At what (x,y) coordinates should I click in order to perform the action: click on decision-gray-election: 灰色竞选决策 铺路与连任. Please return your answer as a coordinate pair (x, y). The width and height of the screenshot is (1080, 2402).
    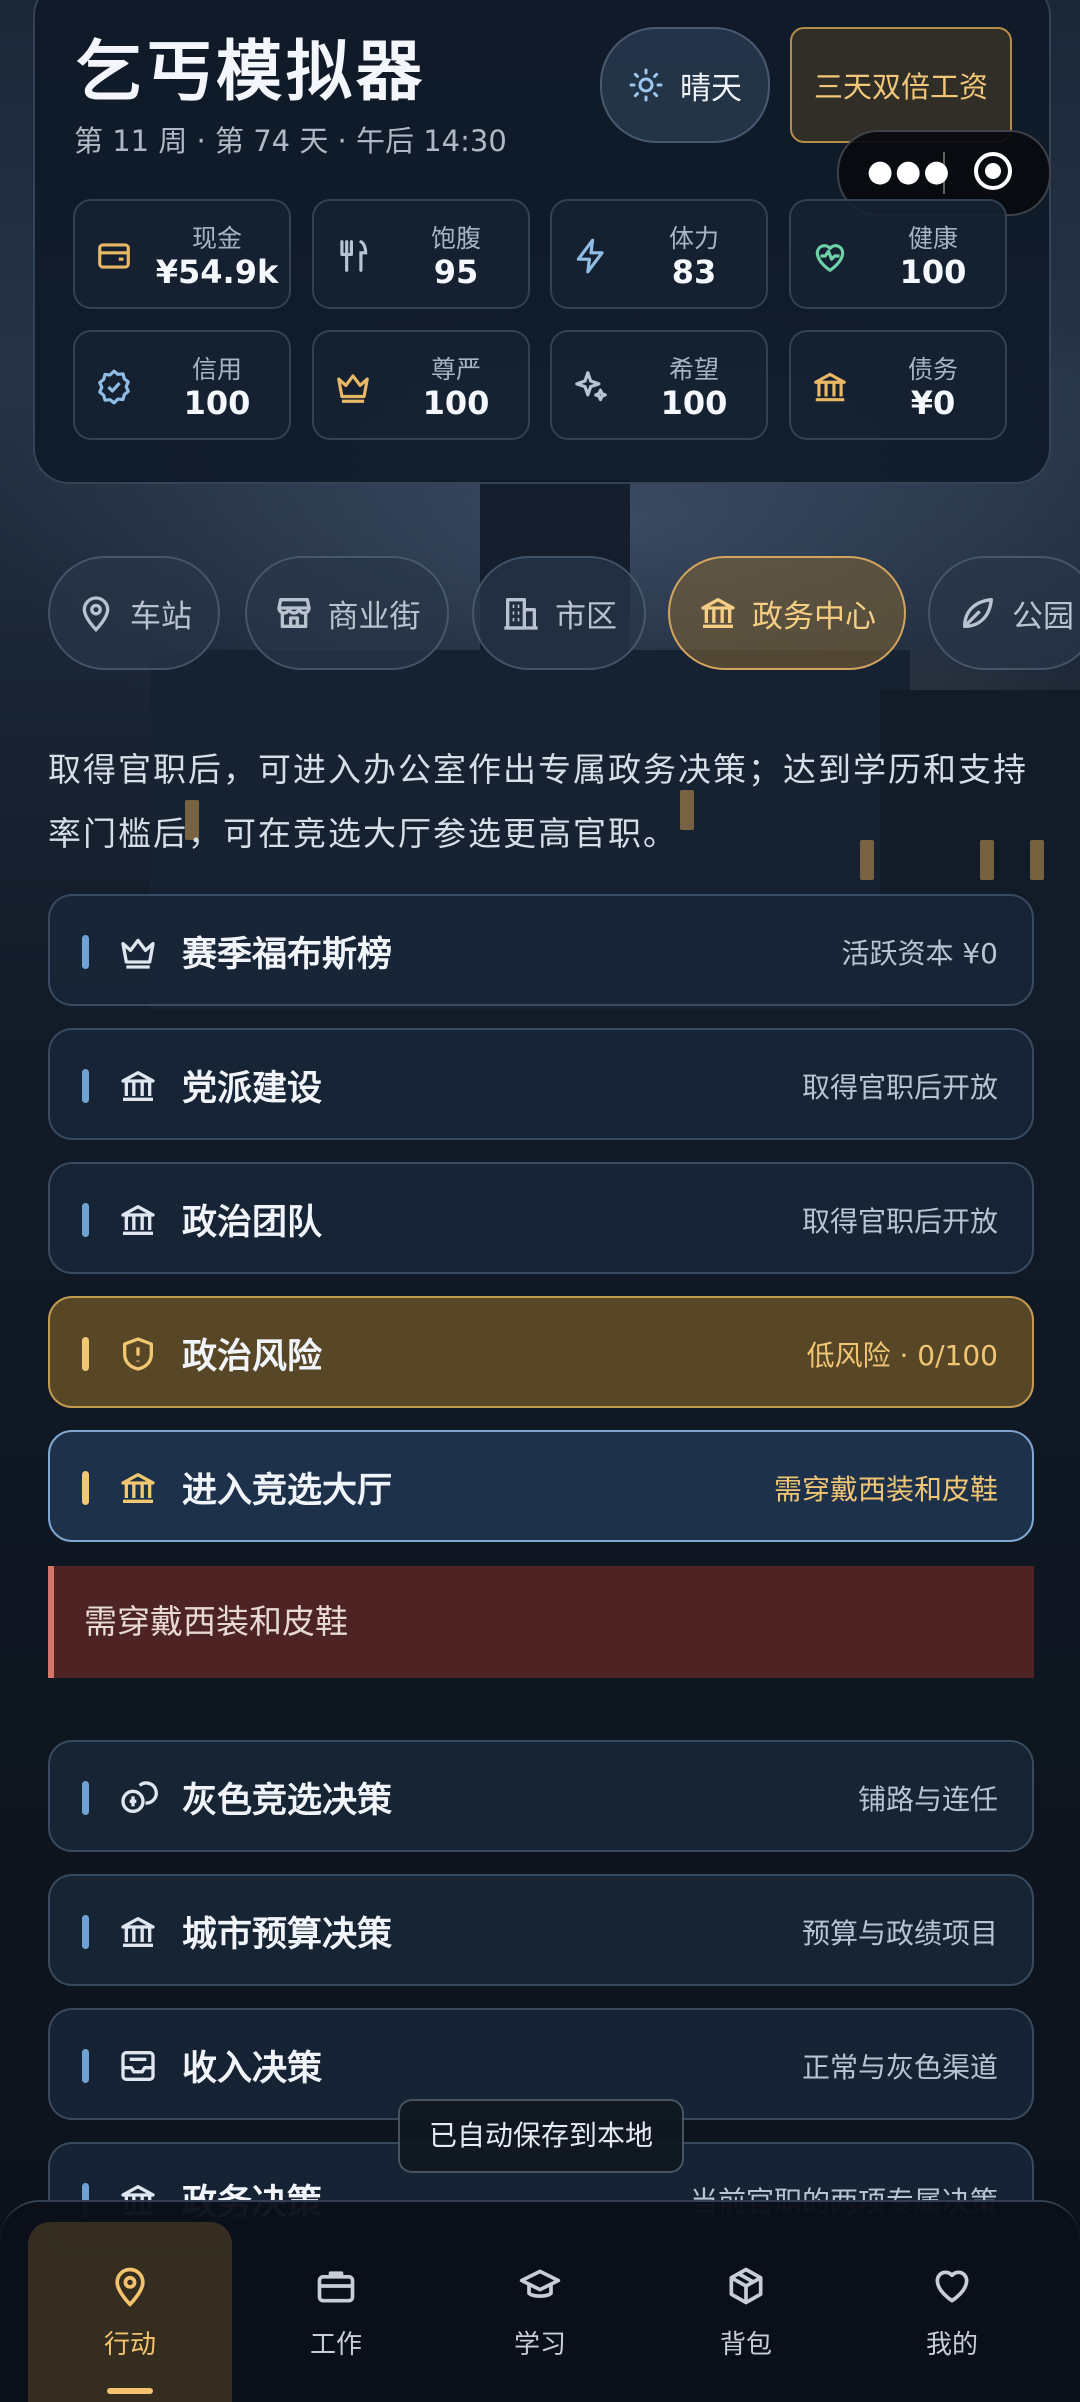
    Looking at the image, I should click on (541, 1796).